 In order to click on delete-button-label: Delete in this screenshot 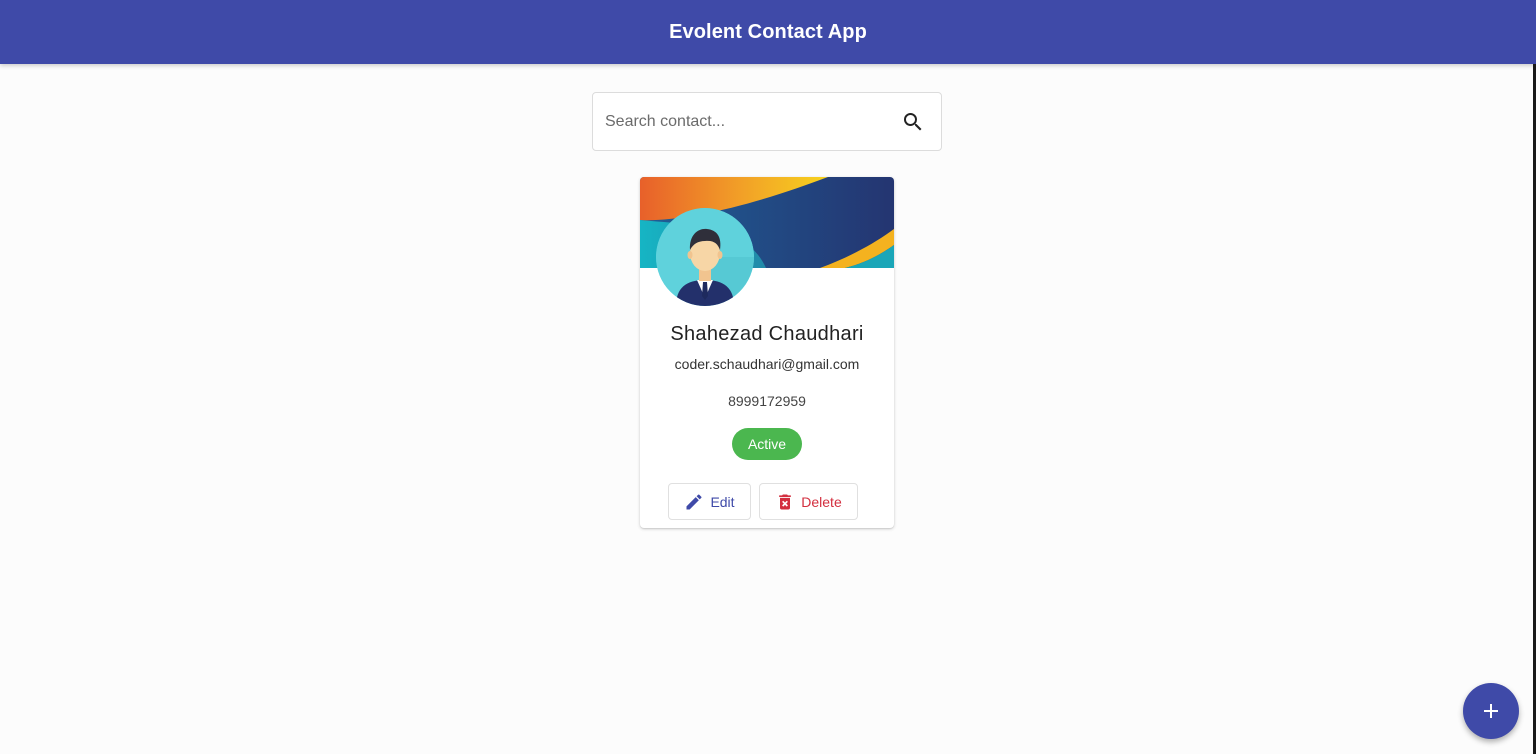, I will do `click(821, 501)`.